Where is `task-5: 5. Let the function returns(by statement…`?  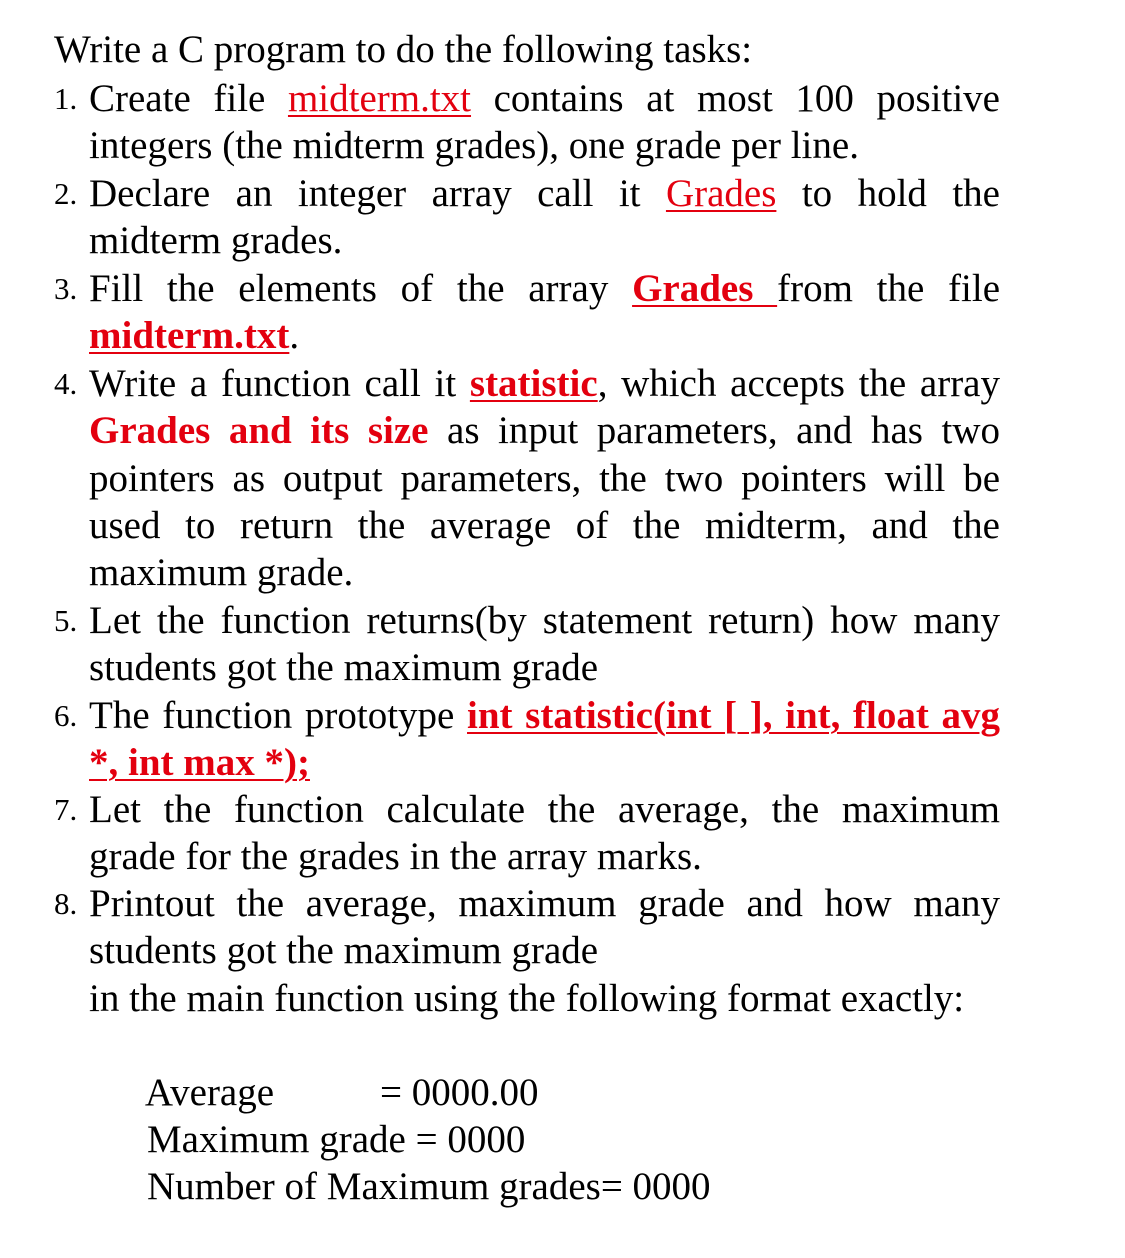
task-5: 5. Let the function returns(by statement… is located at coordinates (527, 644).